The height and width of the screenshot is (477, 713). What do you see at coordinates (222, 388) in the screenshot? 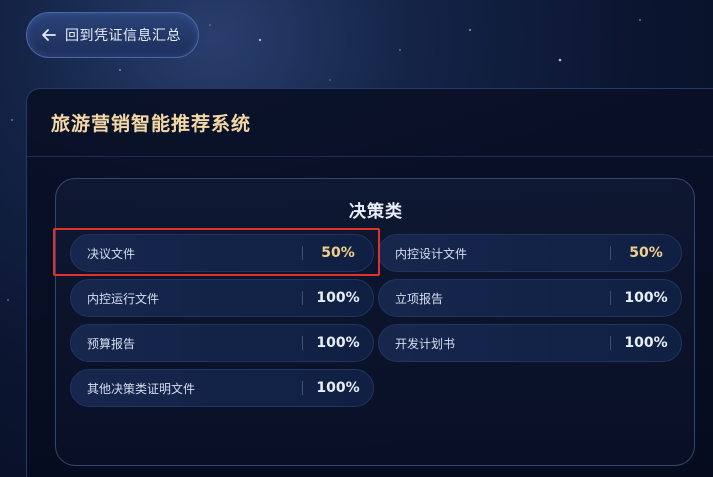
I see `item-row-other-decision-proof: 其他决策类证明文件 100%` at bounding box center [222, 388].